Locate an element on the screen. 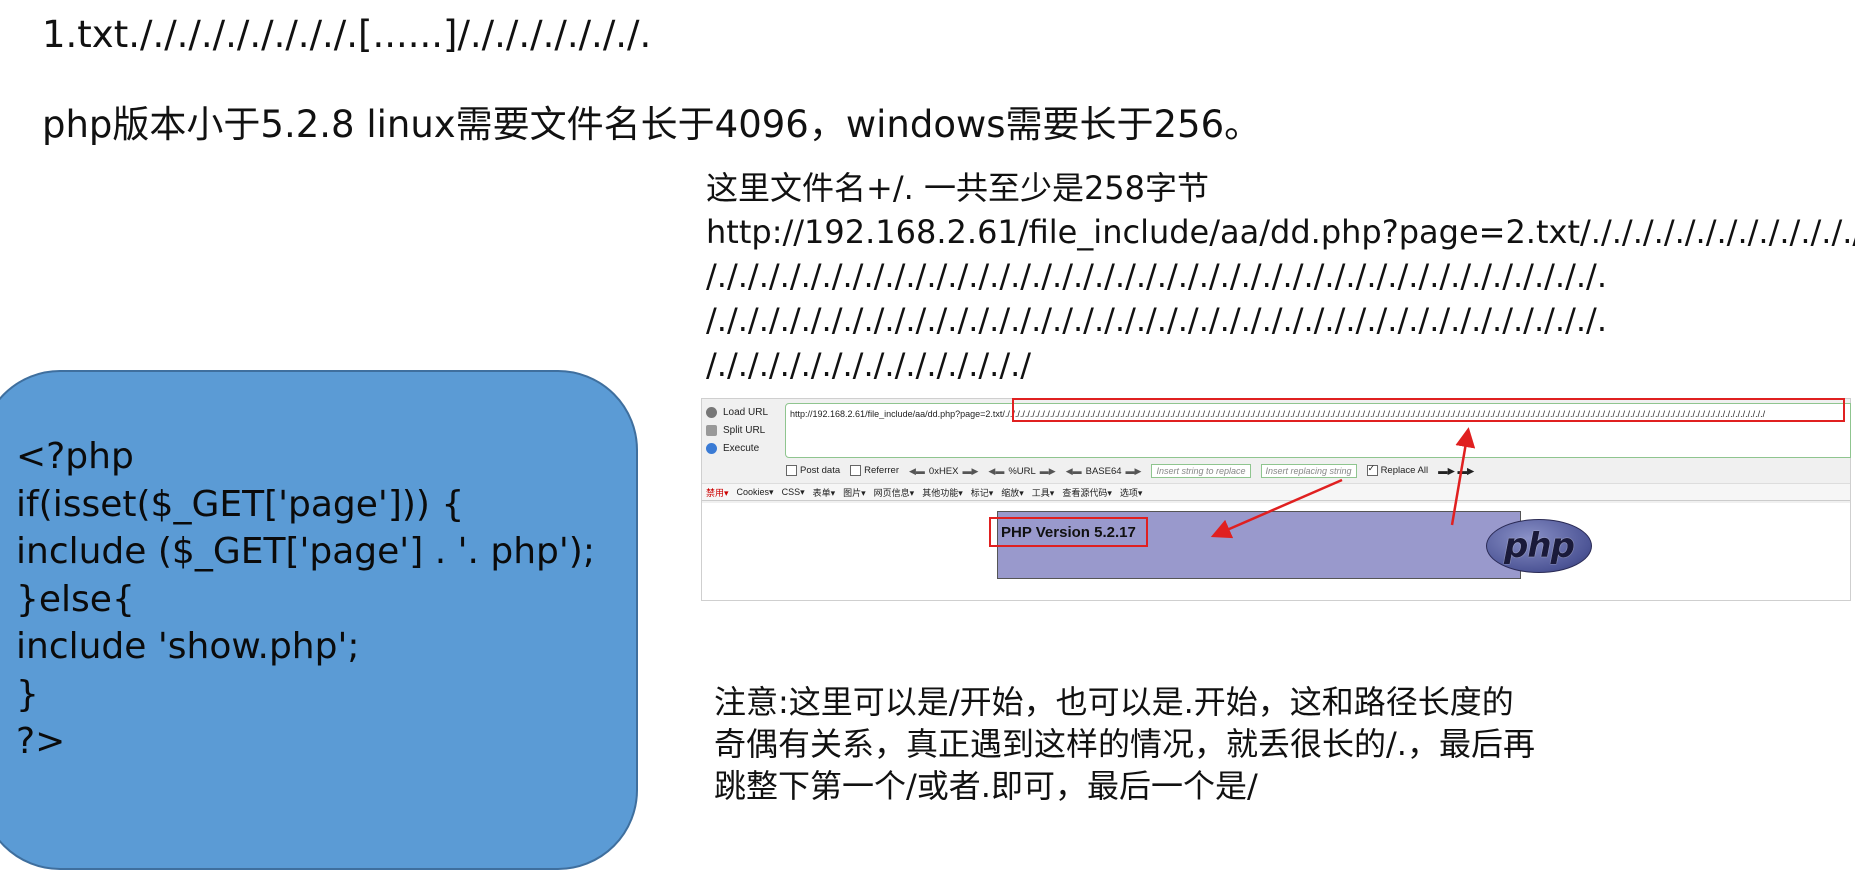 This screenshot has height=870, width=1855. replace-all-checkbox: Replace All is located at coordinates (1397, 470).